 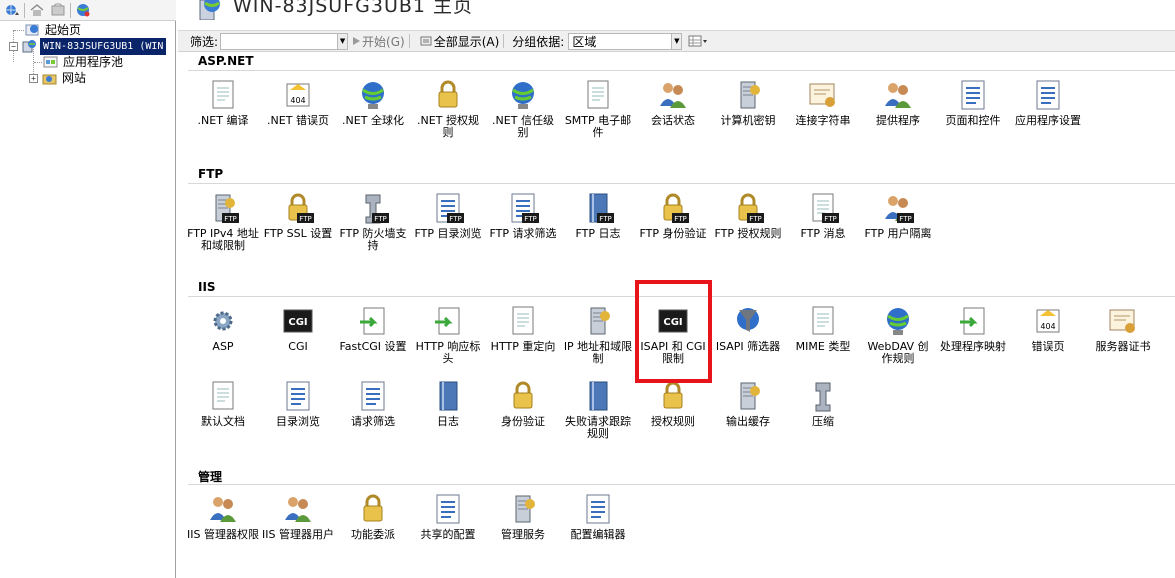 I want to click on page-title: WIN-83JSUFG3UB1 主页, so click(x=353, y=8).